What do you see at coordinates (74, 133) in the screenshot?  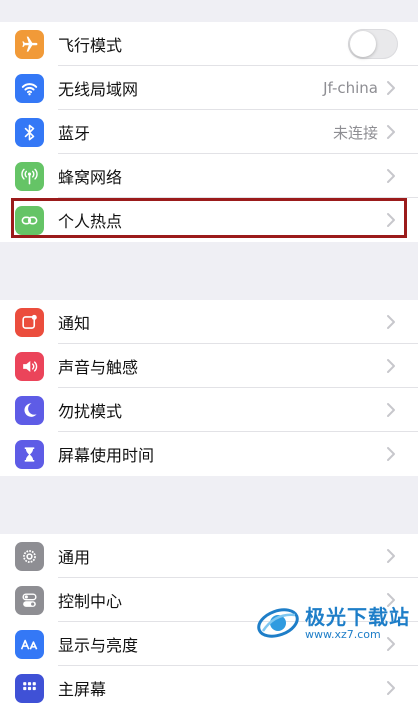 I see `row-label: 蓝牙` at bounding box center [74, 133].